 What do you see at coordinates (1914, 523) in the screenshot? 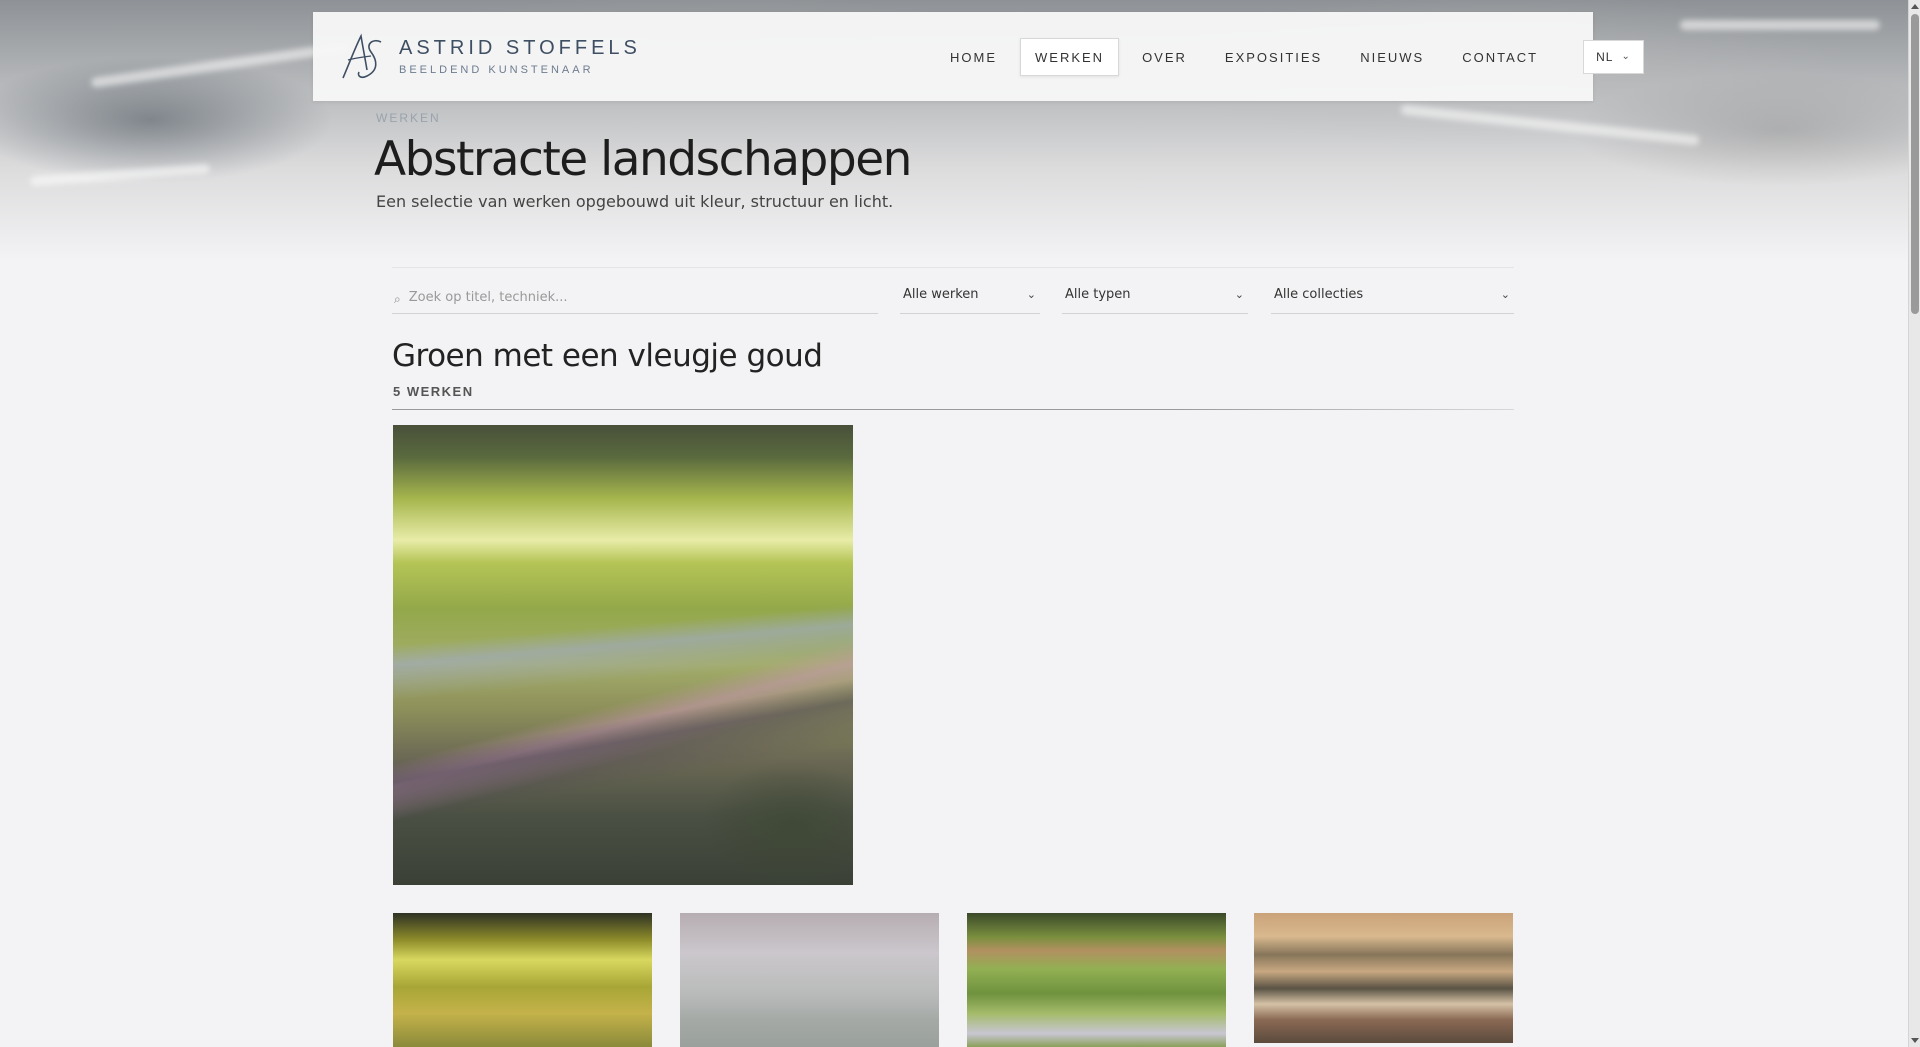
I see `scrollbar` at bounding box center [1914, 523].